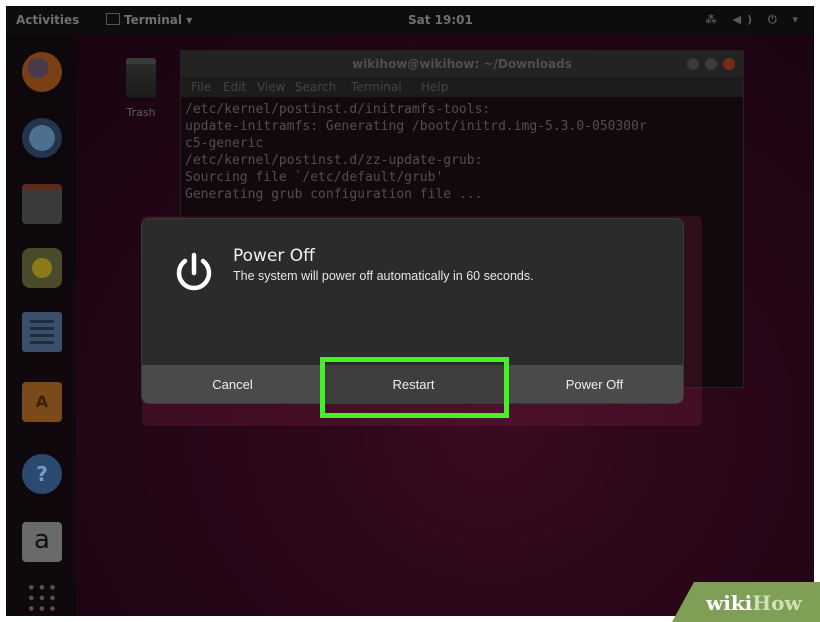  I want to click on terminal-titlebar: wikihow@wikihow: ~/Downloads, so click(462, 64).